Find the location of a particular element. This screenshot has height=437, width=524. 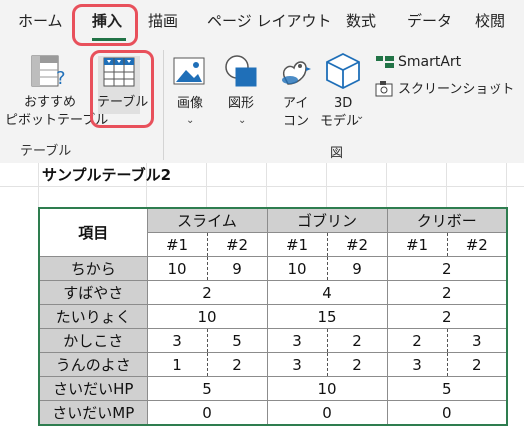

table-row: ちから 10 9 10 9 2 is located at coordinates (273, 268).